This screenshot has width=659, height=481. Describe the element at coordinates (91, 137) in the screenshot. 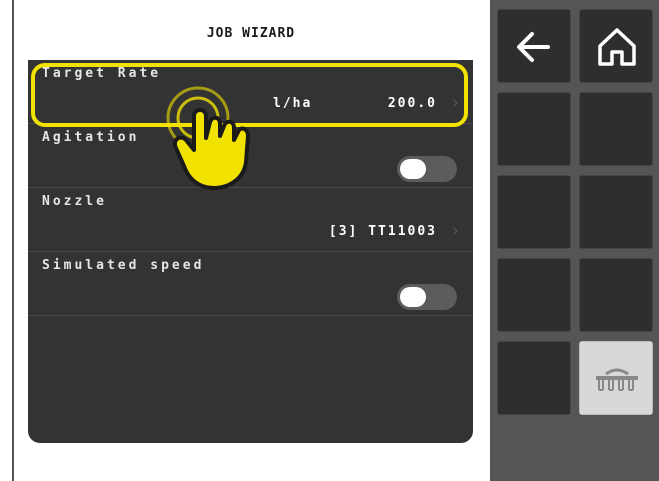

I see `agitation-label: Agitation` at that location.